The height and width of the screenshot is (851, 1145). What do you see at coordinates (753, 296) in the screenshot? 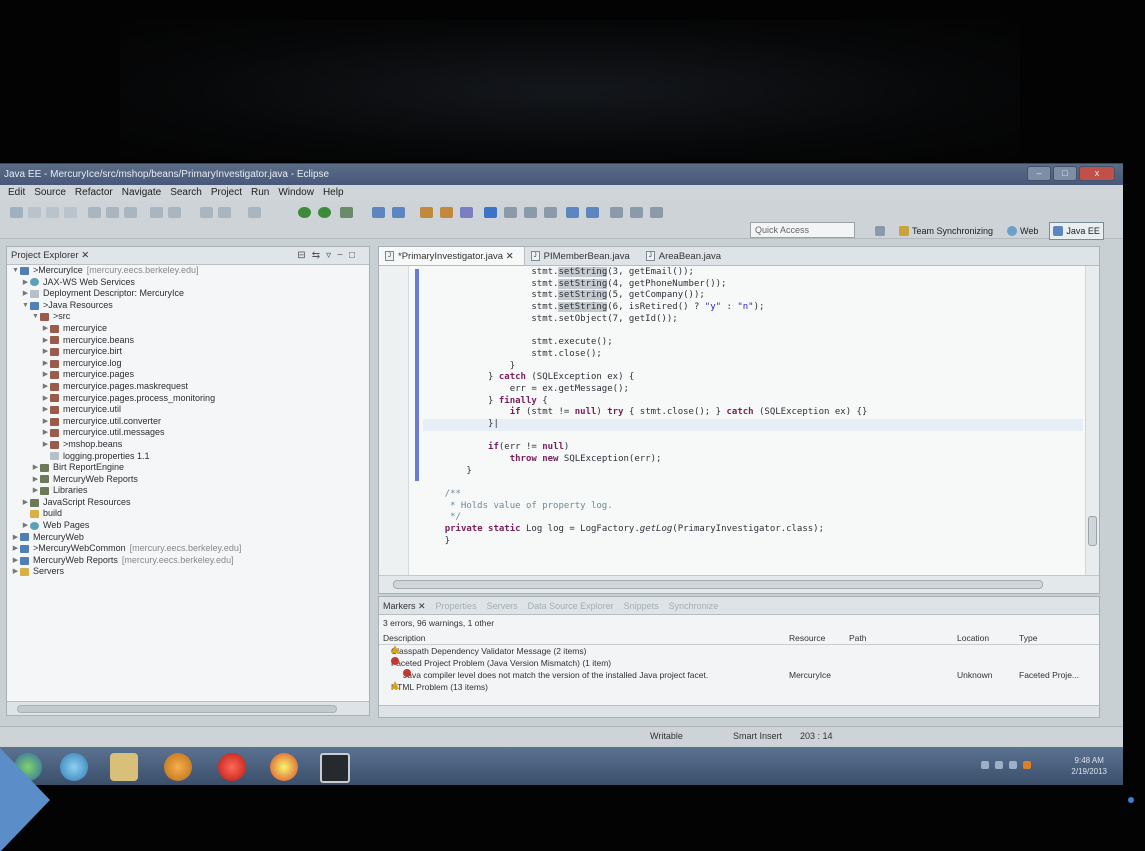
I see `code-line: stmt.setString(5, getCompany());` at bounding box center [753, 296].